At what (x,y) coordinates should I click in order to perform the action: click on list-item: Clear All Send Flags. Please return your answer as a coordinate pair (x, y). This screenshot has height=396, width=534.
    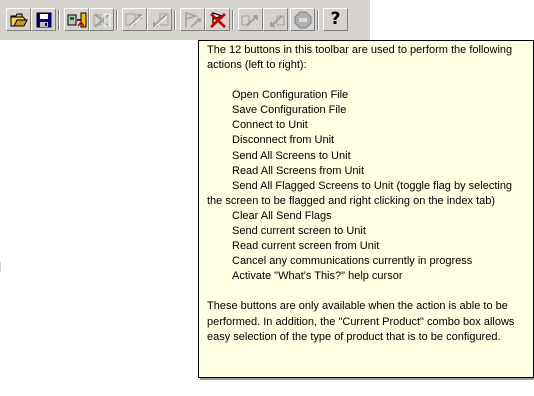
    Looking at the image, I should click on (282, 215).